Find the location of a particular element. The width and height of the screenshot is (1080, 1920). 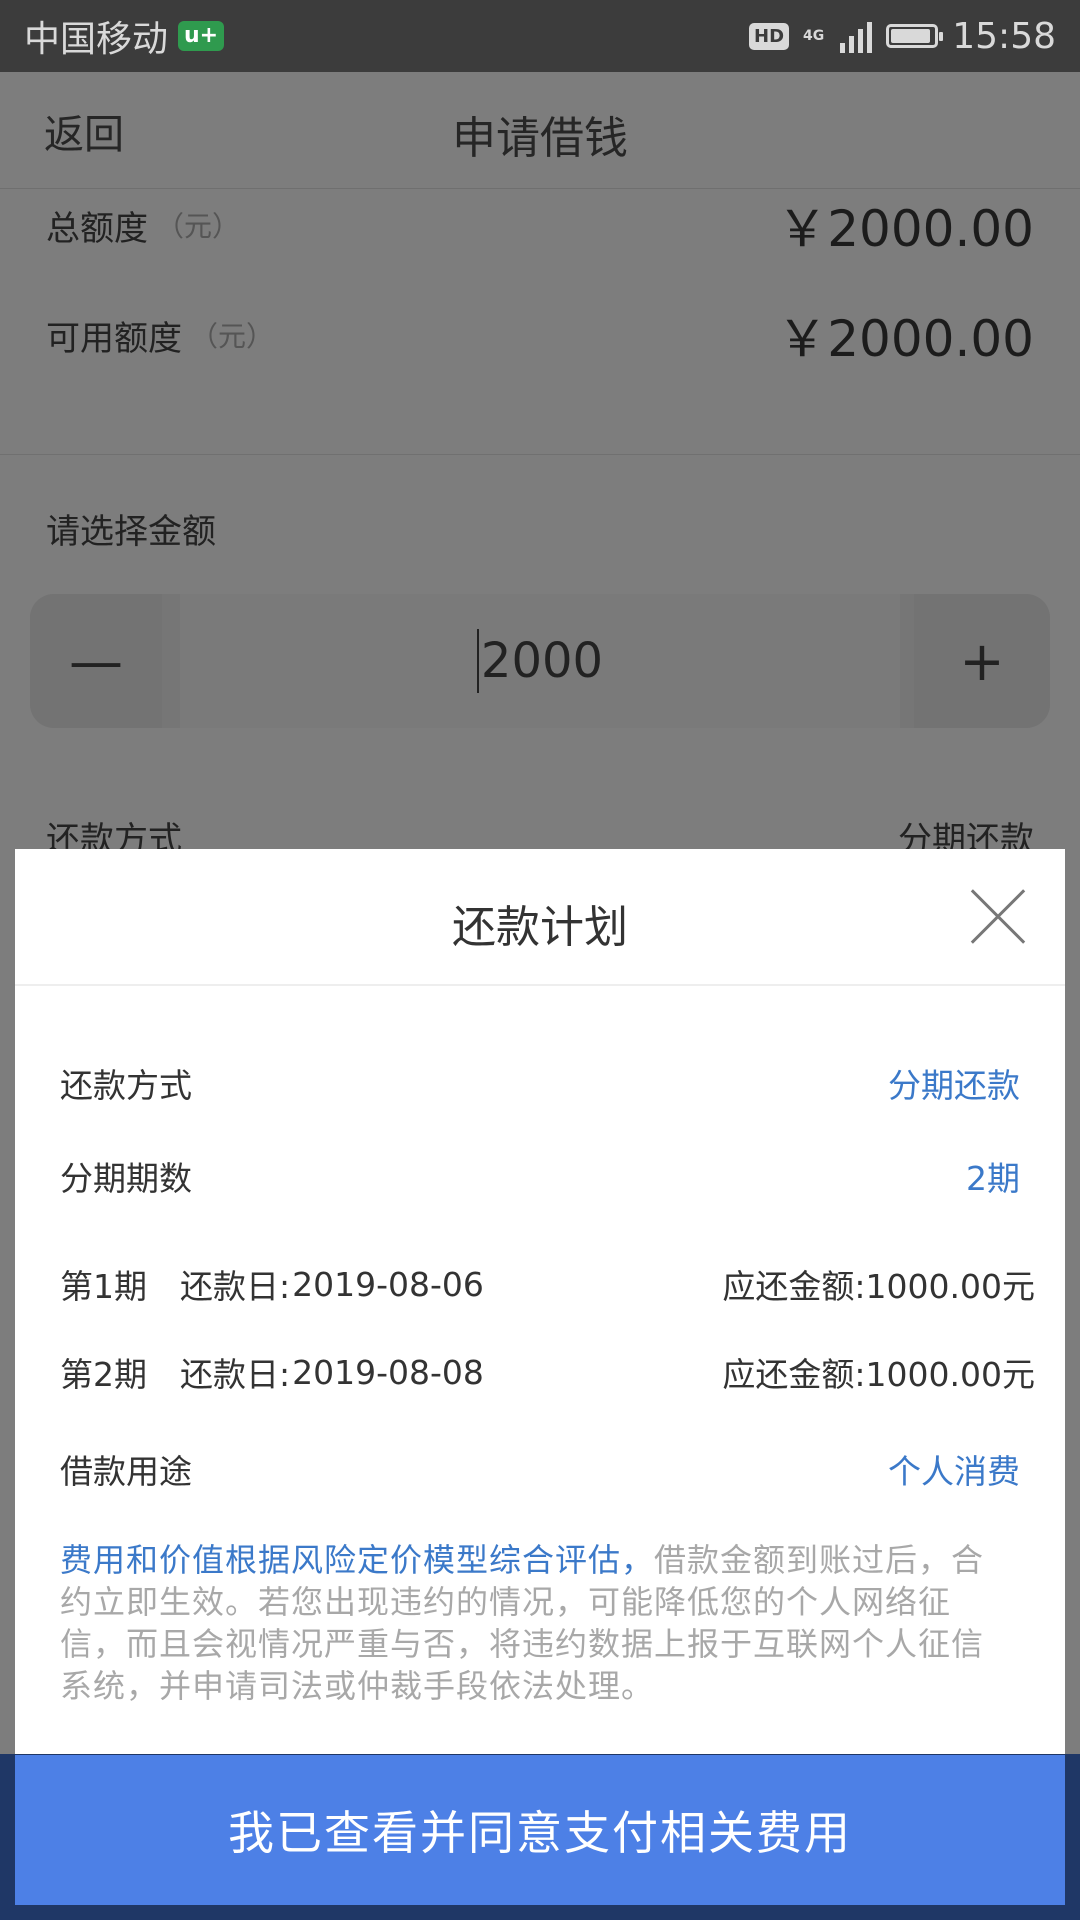

total-limit-unit: （元） is located at coordinates (198, 226).